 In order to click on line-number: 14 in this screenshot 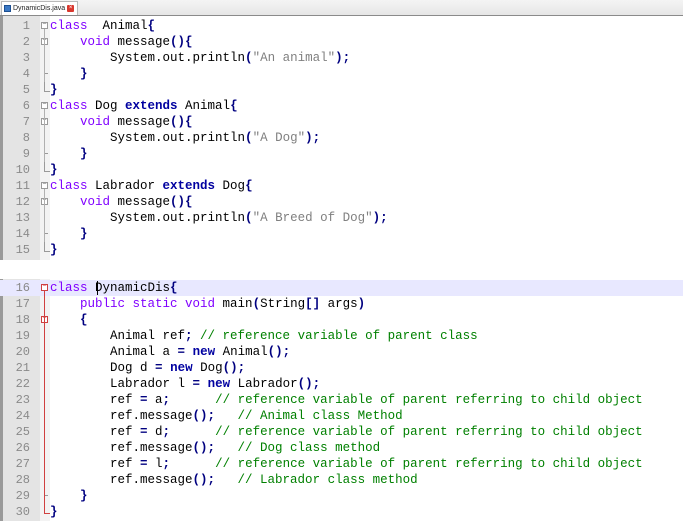, I will do `click(22, 234)`.